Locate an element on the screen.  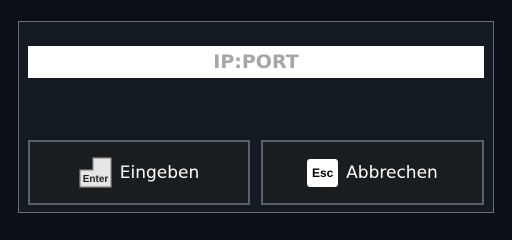
cancel-button: Esc Abbrechen is located at coordinates (372, 172).